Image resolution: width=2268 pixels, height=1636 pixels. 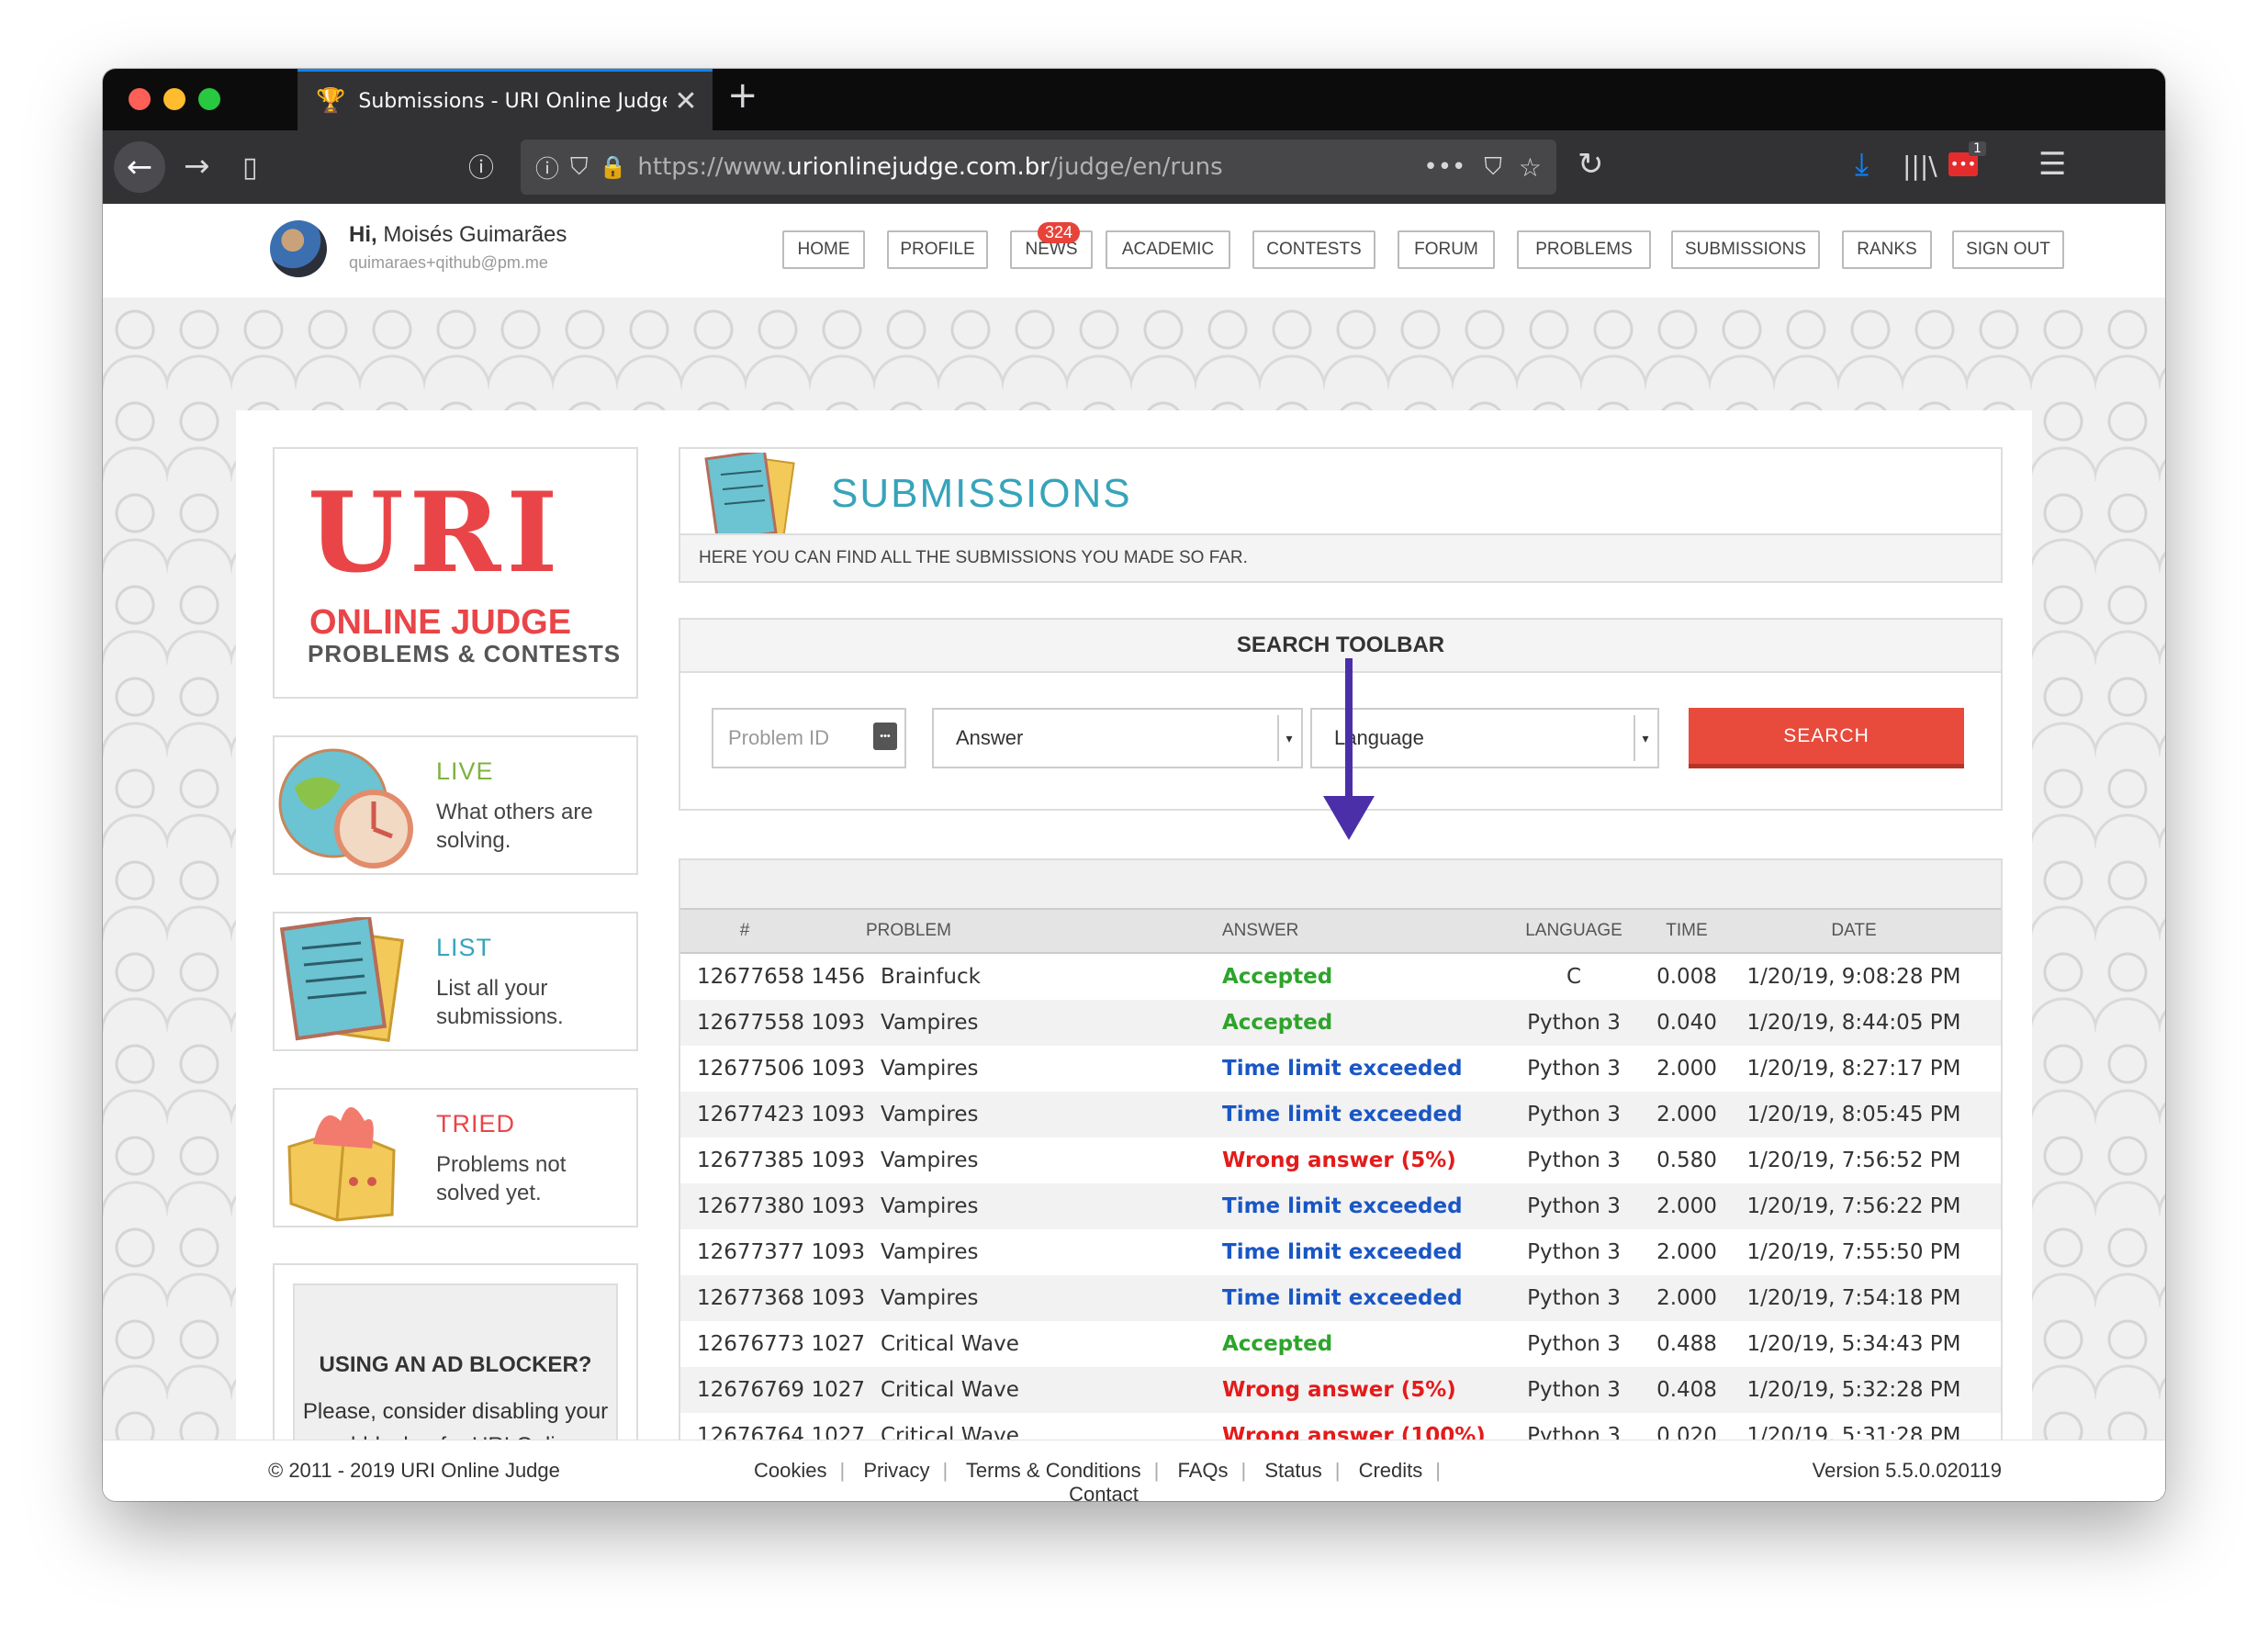 What do you see at coordinates (505, 100) in the screenshot?
I see `browser-tab: 🏆 Submissions - URI Online Judge ✕` at bounding box center [505, 100].